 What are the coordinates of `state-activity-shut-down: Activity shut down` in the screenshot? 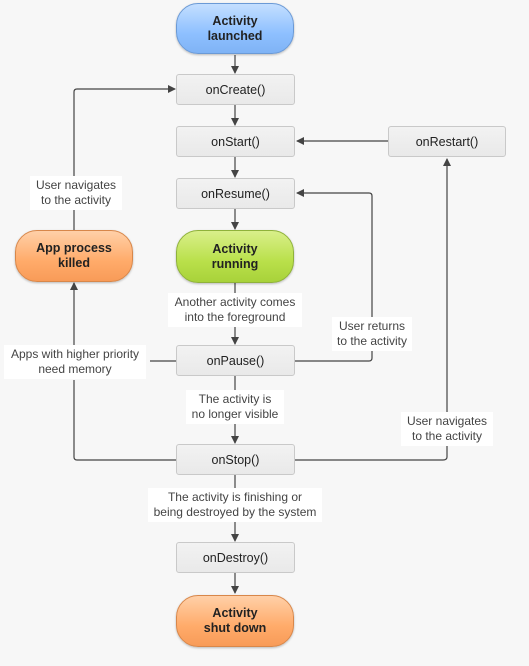 It's located at (235, 621).